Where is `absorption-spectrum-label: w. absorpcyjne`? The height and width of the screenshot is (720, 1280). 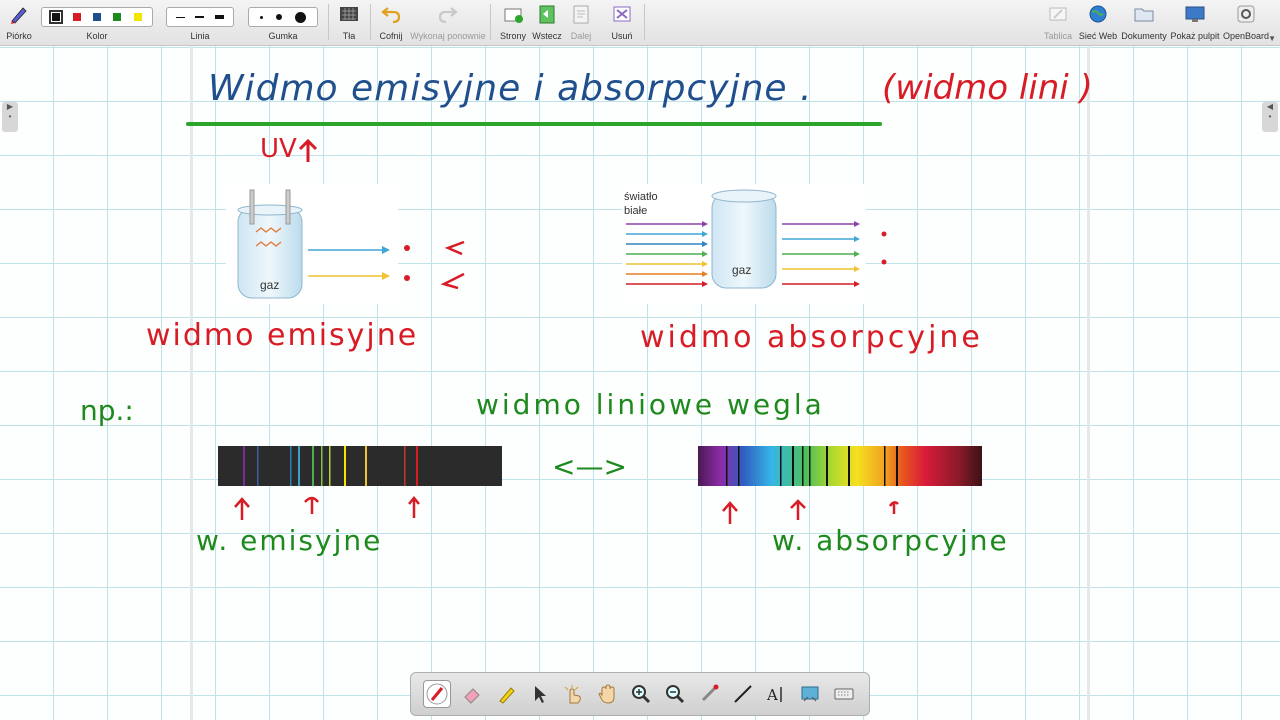 absorption-spectrum-label: w. absorpcyjne is located at coordinates (890, 540).